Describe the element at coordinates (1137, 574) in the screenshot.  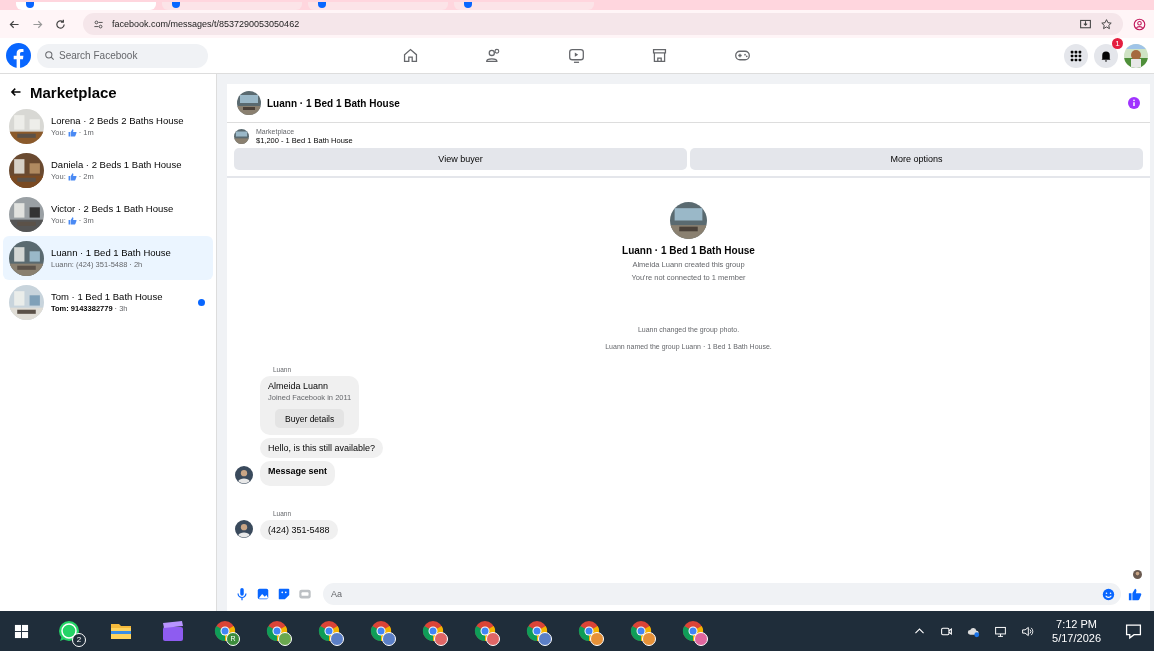
I see `read-receipt-icon` at that location.